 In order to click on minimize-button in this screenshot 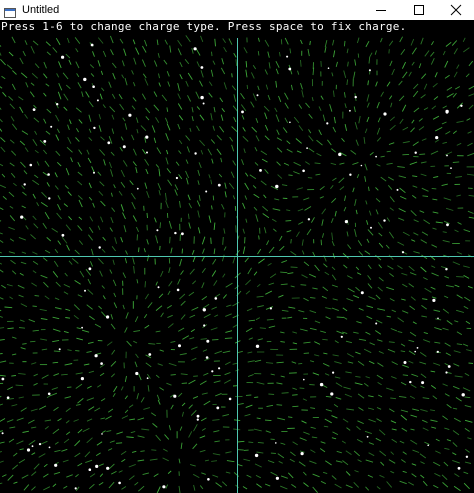, I will do `click(381, 10)`.